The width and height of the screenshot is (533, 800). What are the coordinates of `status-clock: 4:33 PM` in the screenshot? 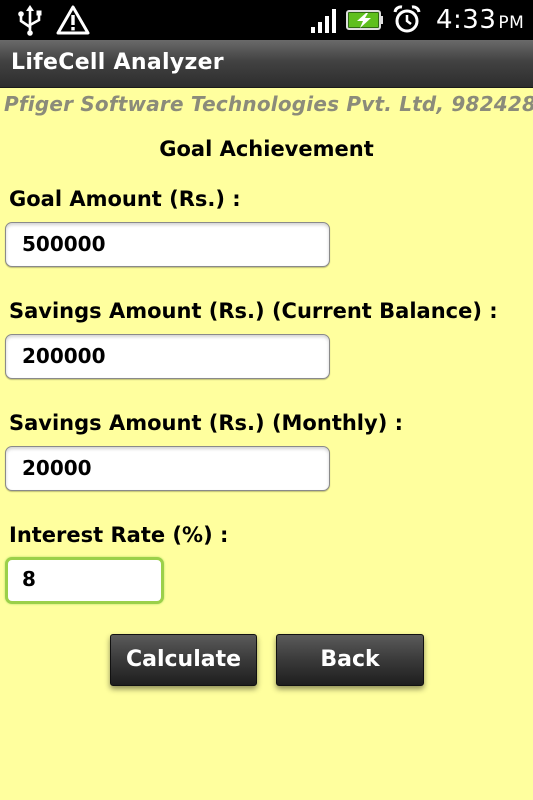 It's located at (480, 20).